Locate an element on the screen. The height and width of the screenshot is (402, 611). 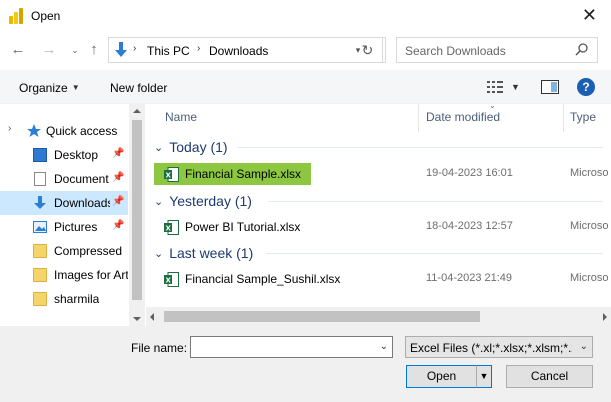
title-bar: Open ✕ is located at coordinates (305, 16).